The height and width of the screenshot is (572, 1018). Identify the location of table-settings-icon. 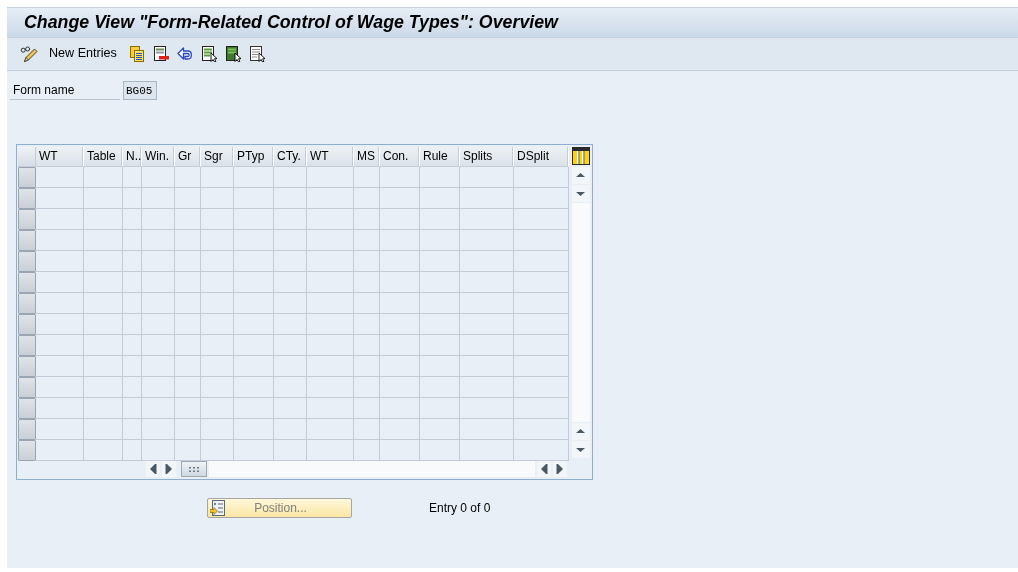
(581, 156).